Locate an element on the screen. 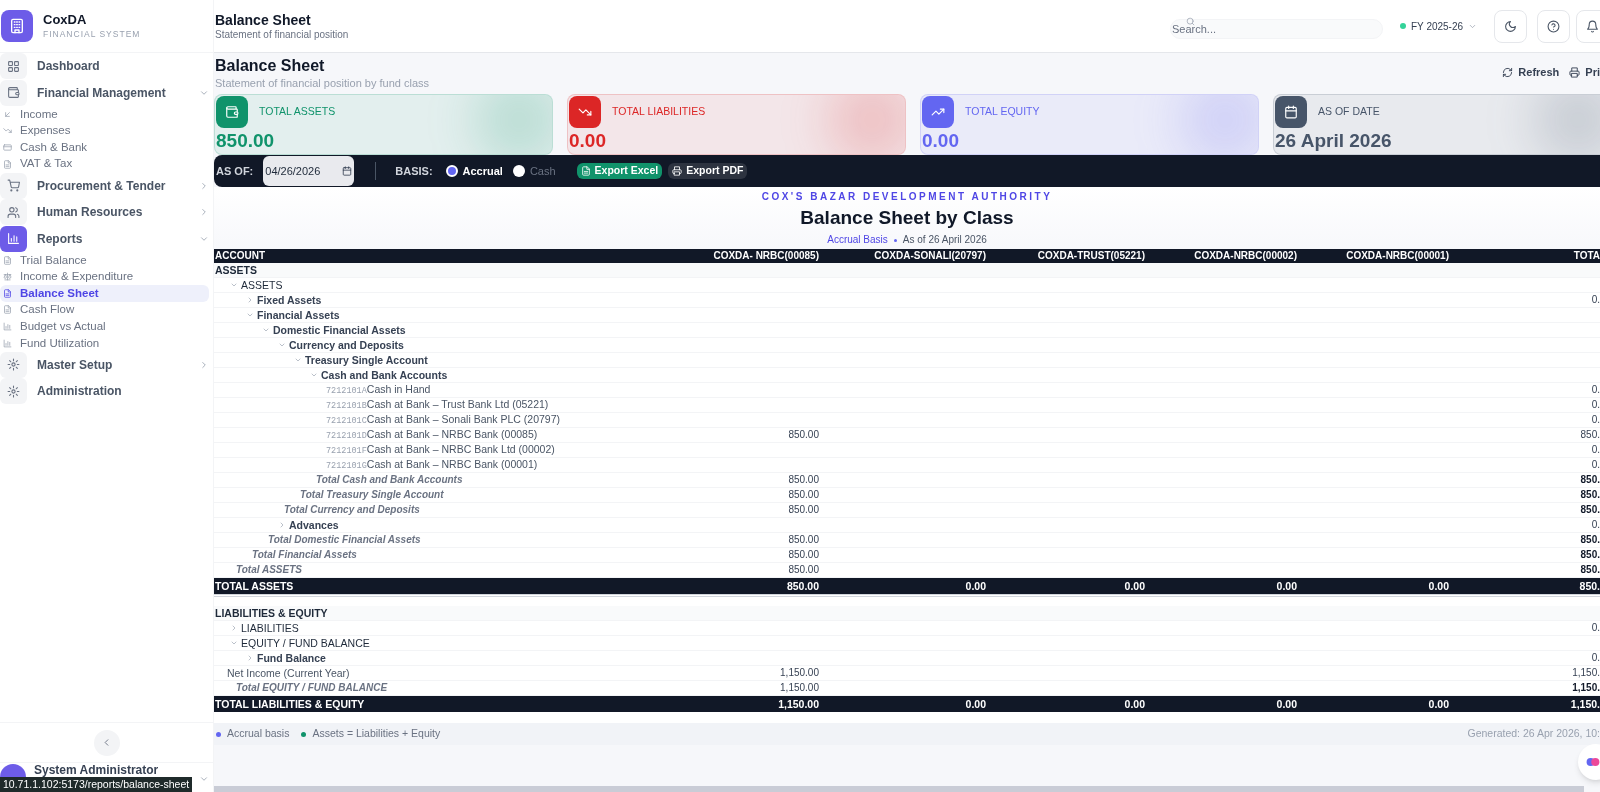 This screenshot has height=792, width=1600. fiscal-year-select: FY 2025-26 is located at coordinates (1440, 26).